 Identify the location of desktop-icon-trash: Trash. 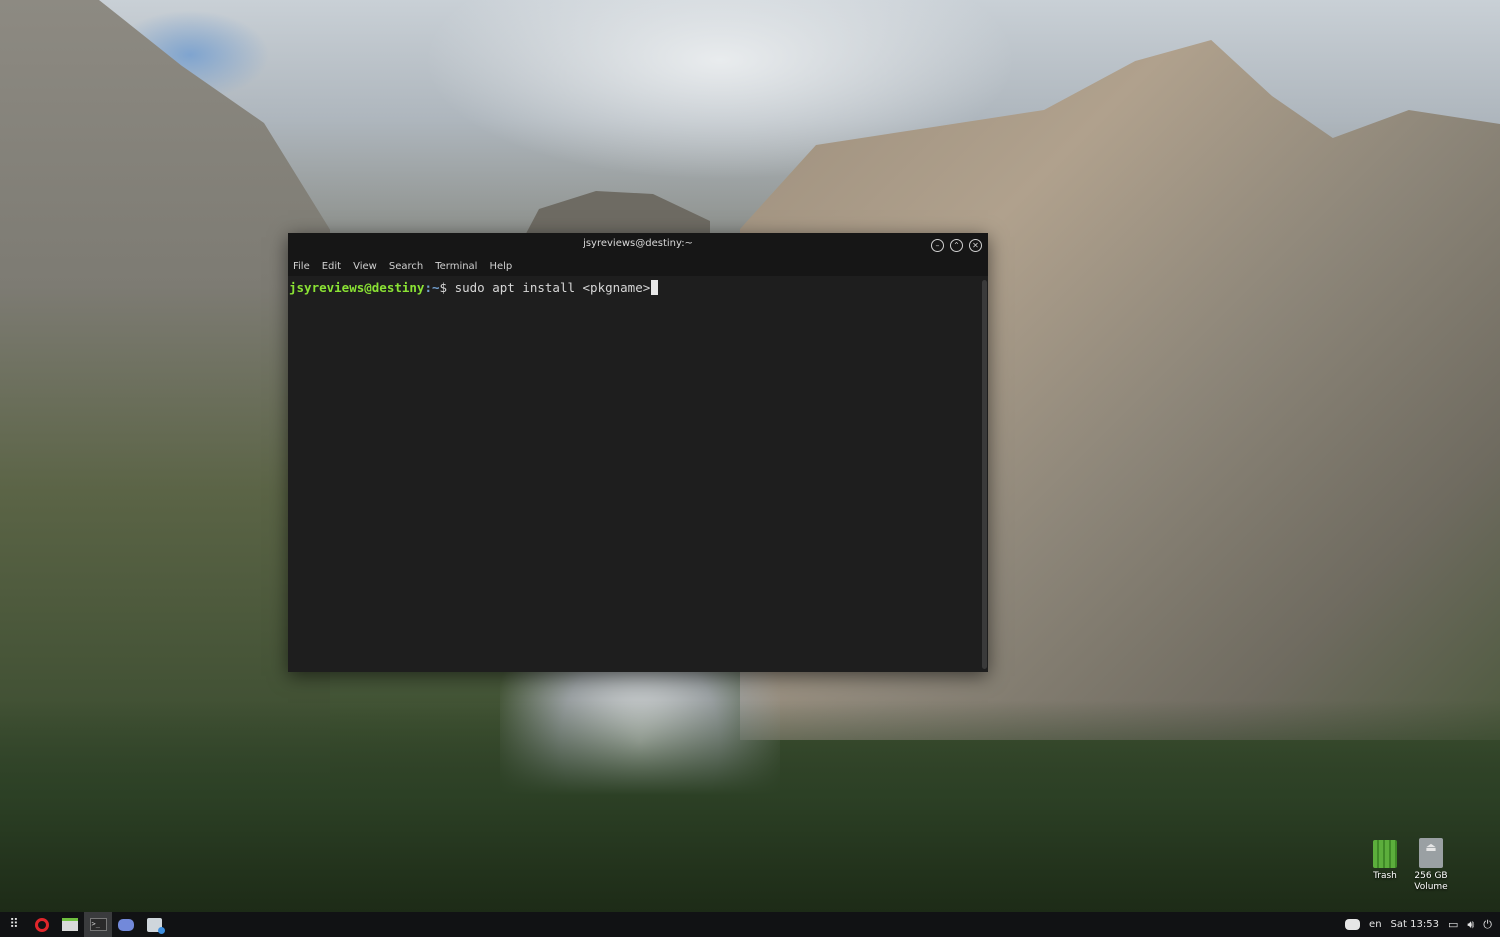
(1385, 861).